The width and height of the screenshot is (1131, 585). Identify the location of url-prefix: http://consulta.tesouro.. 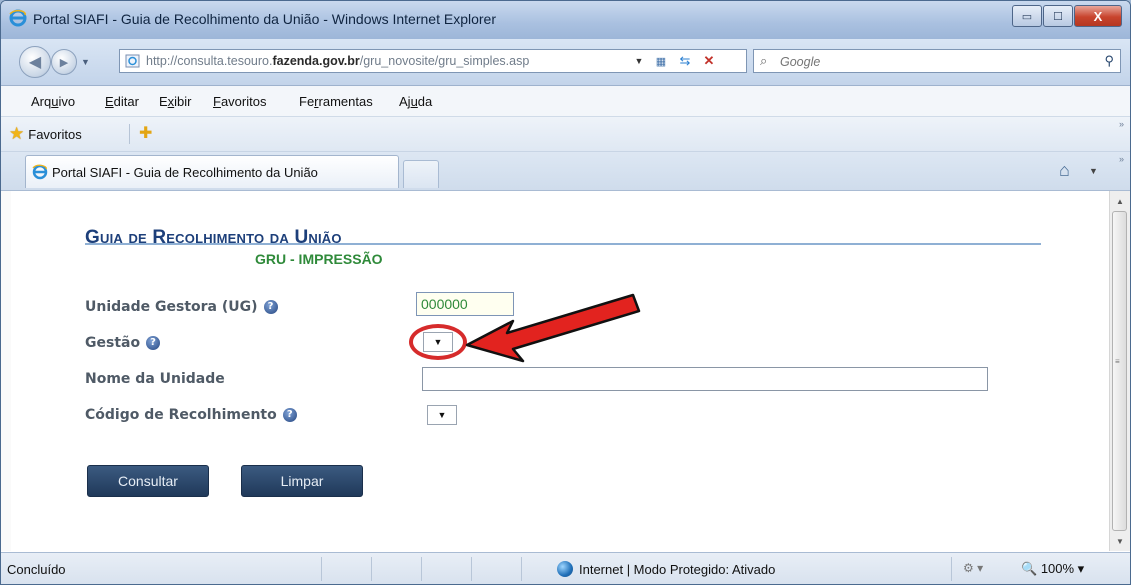
(209, 61).